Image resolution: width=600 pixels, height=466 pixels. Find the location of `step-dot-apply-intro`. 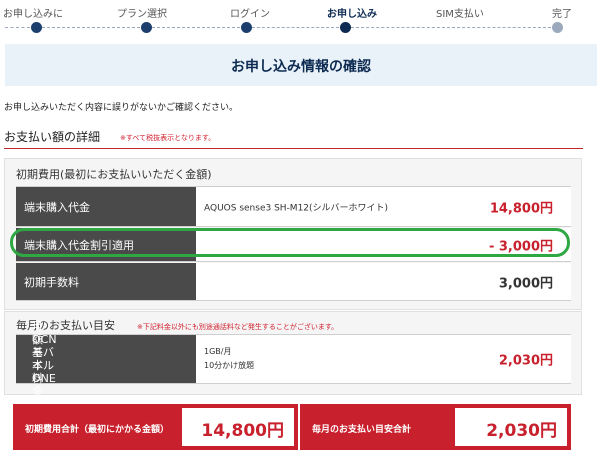

step-dot-apply-intro is located at coordinates (36, 27).